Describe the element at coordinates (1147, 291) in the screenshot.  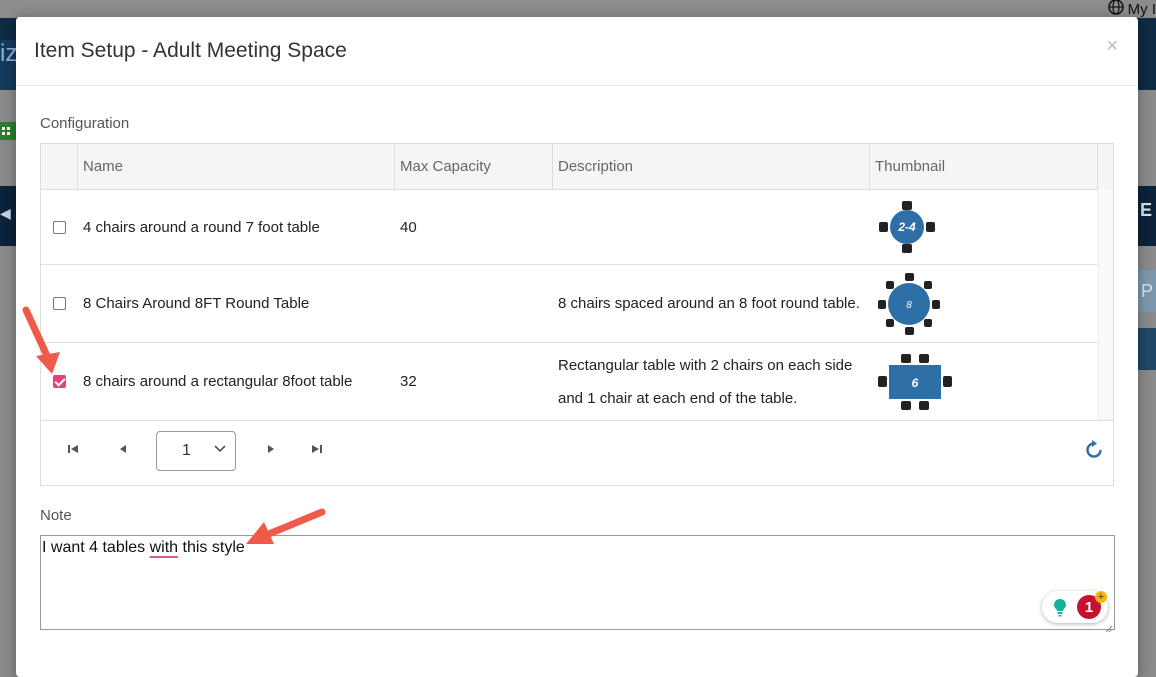
I see `background-button: P` at that location.